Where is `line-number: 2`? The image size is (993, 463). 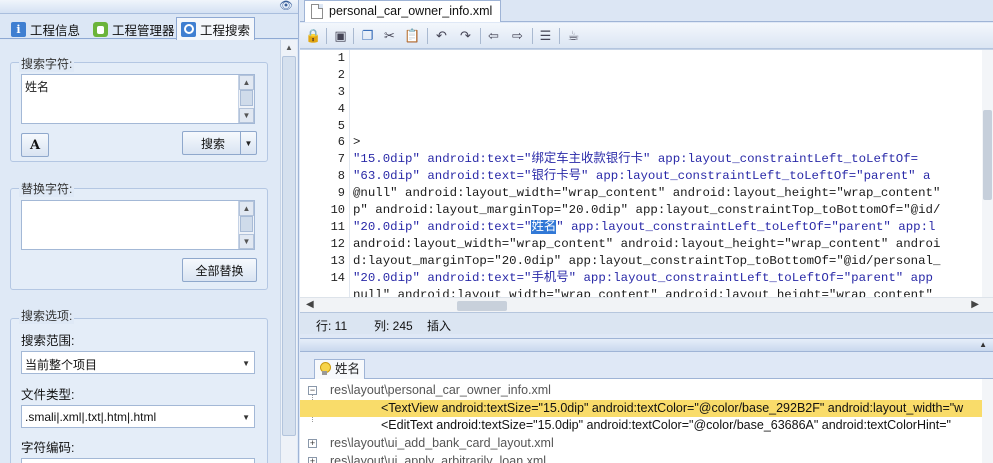
line-number: 2 is located at coordinates (341, 75).